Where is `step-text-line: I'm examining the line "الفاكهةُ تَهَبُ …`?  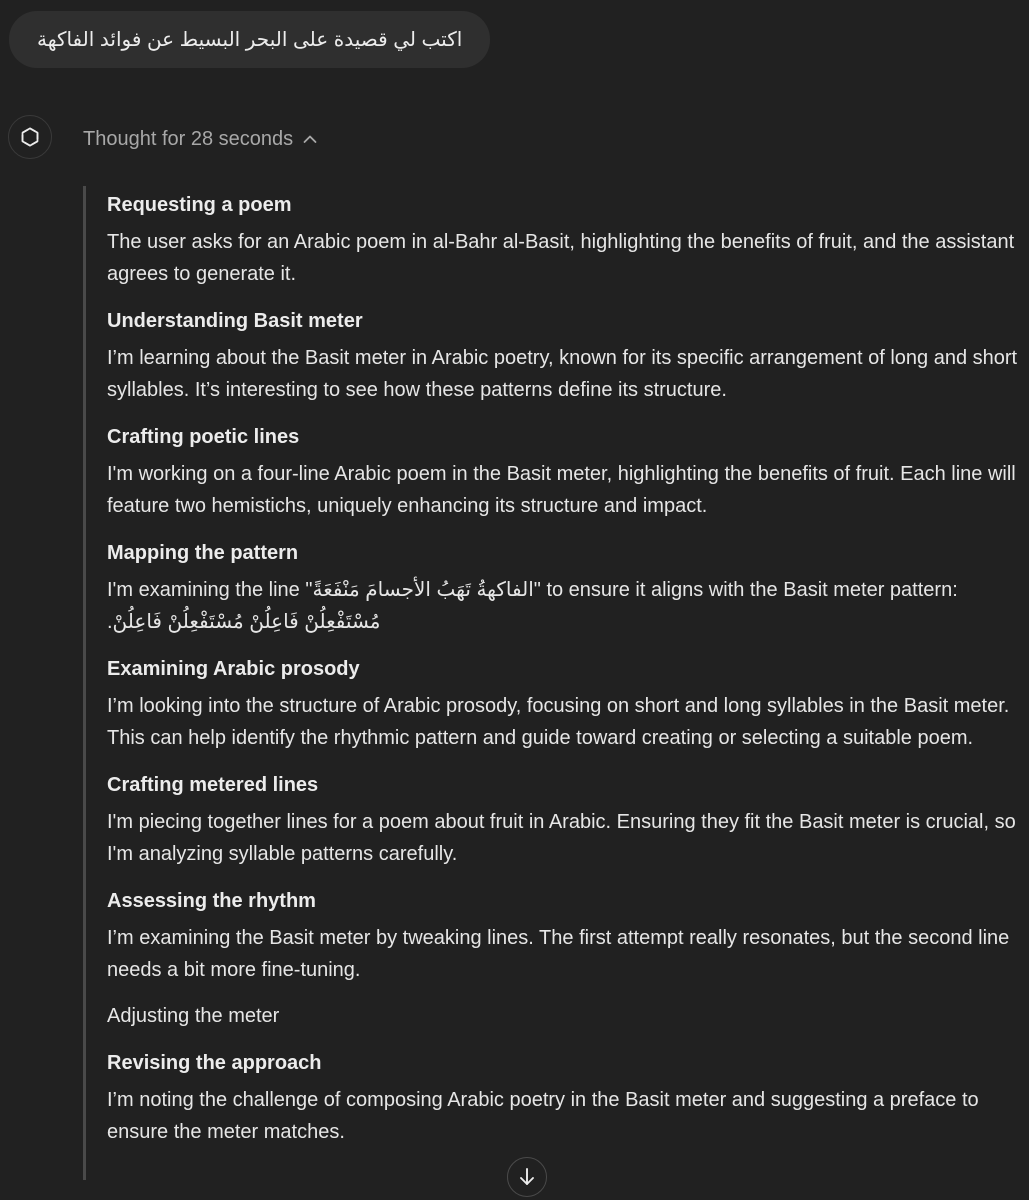
step-text-line: I'm examining the line "الفاكهةُ تَهَبُ … is located at coordinates (532, 590).